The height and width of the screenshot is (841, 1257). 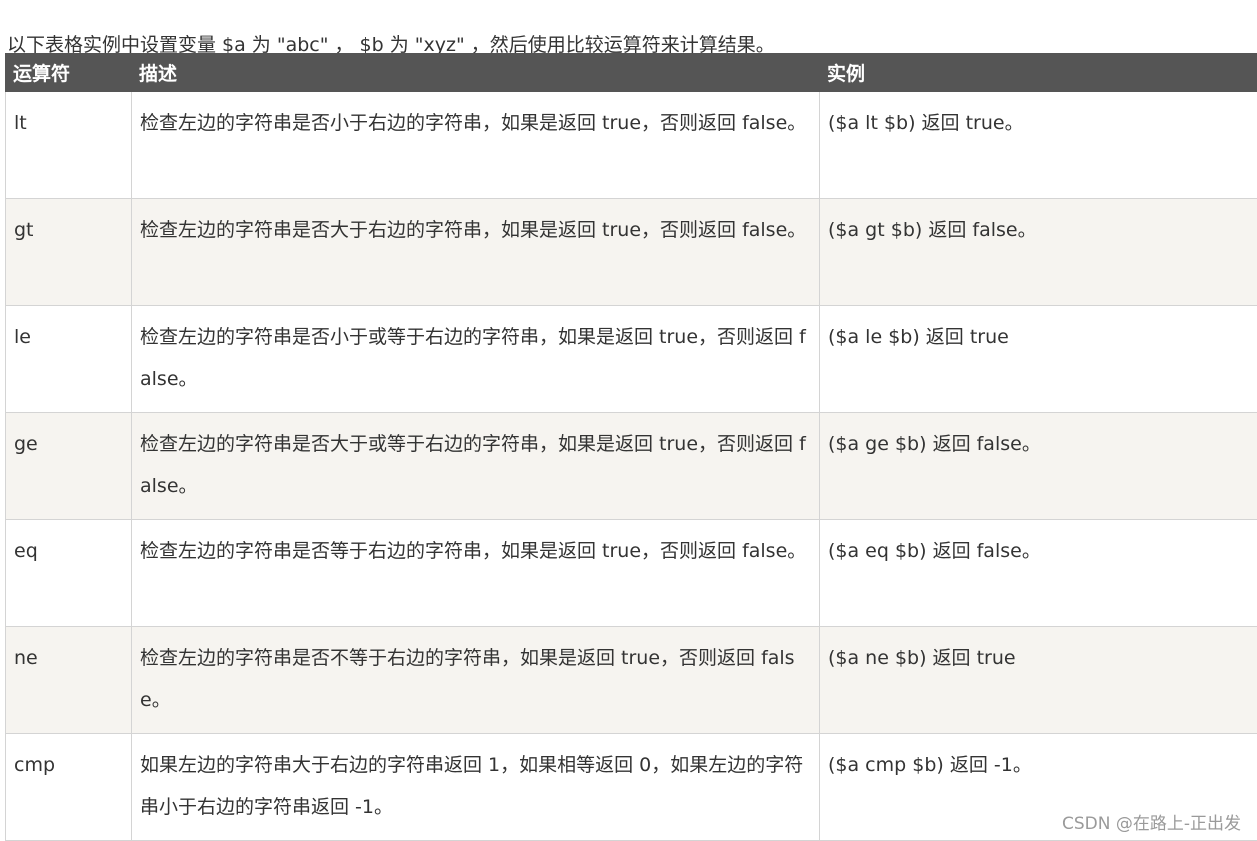 What do you see at coordinates (1038, 359) in the screenshot?
I see `example-cell: ($a le $b) 返回 true` at bounding box center [1038, 359].